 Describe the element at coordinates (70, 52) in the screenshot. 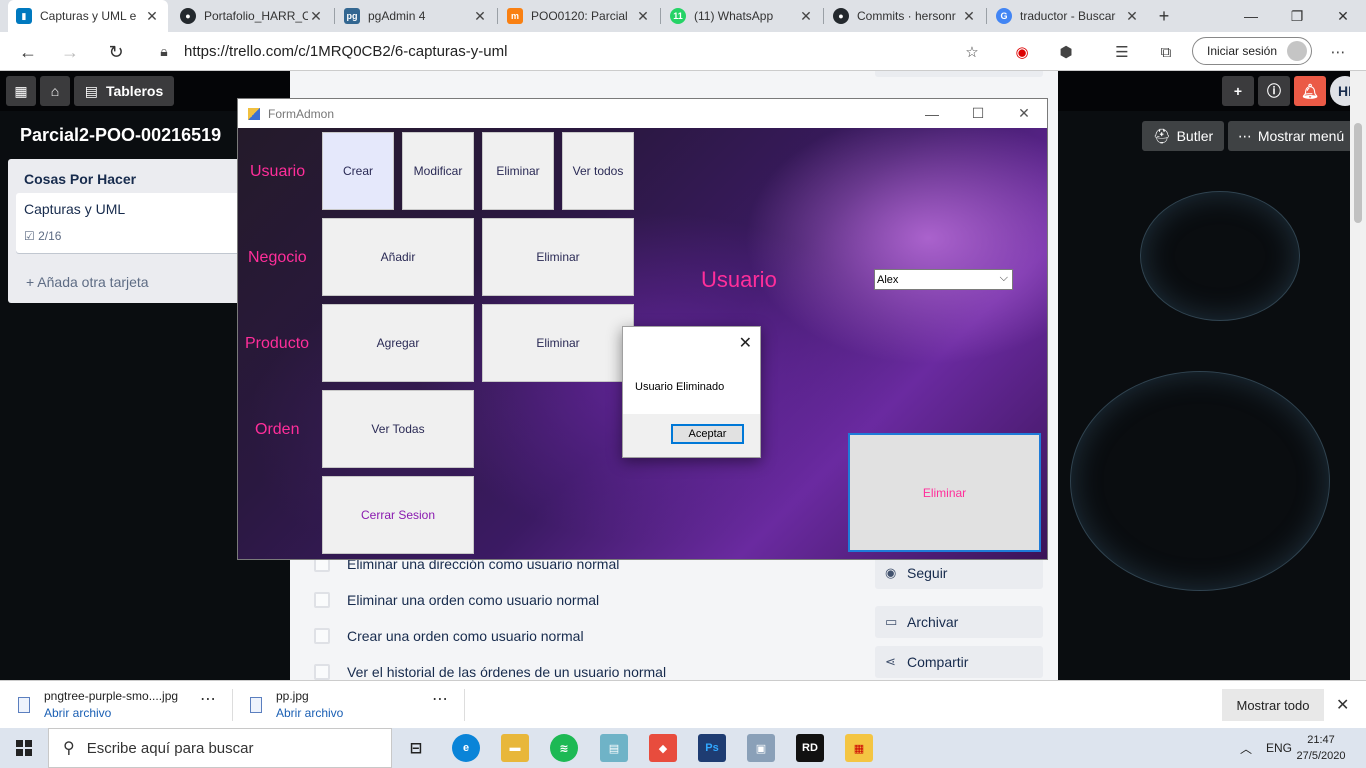

I see `forward-icon: →` at that location.